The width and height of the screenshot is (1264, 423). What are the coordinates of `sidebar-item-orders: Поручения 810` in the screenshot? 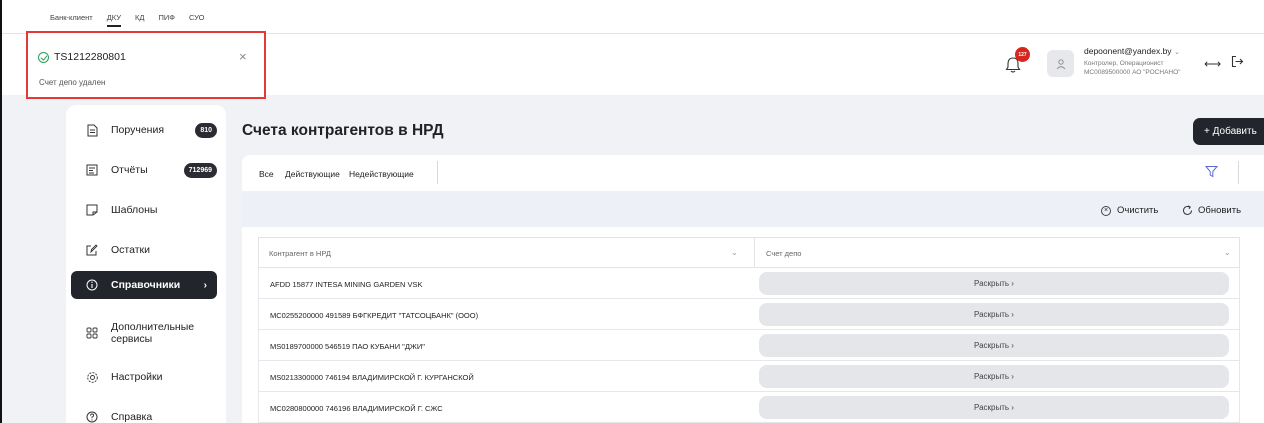 It's located at (144, 130).